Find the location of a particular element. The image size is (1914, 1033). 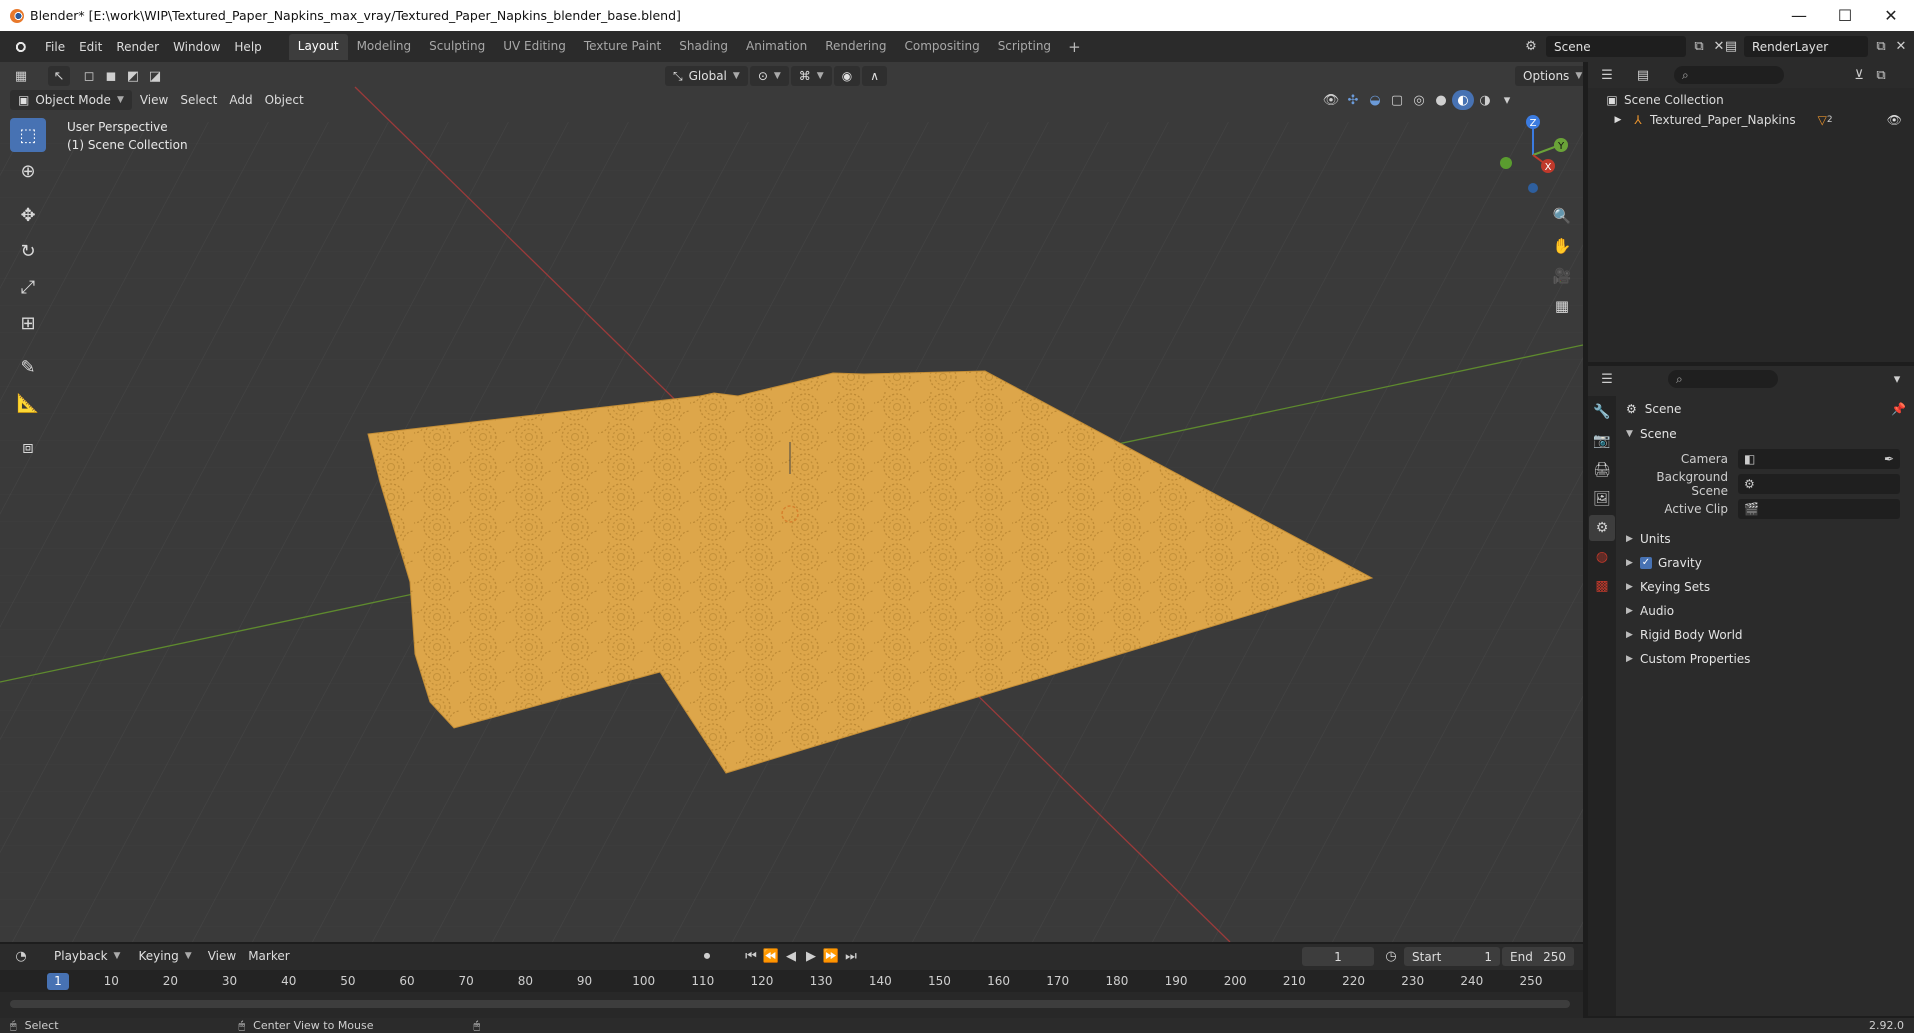

output-tab-icon: 🖨 is located at coordinates (1602, 470).